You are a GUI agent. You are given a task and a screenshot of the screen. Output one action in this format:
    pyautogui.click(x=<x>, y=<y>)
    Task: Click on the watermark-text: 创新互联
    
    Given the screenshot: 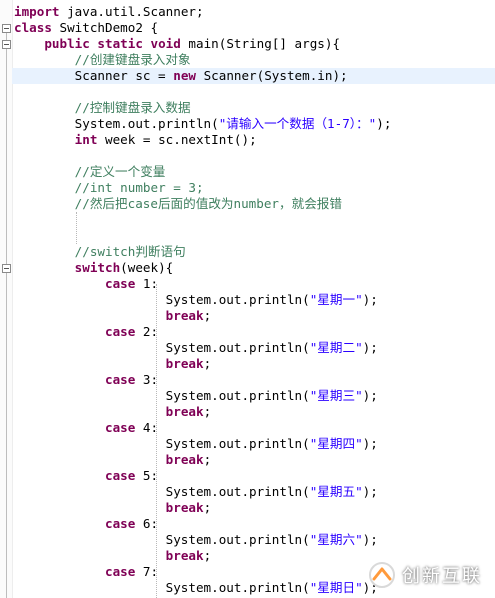 What is the action you would take?
    pyautogui.click(x=442, y=576)
    